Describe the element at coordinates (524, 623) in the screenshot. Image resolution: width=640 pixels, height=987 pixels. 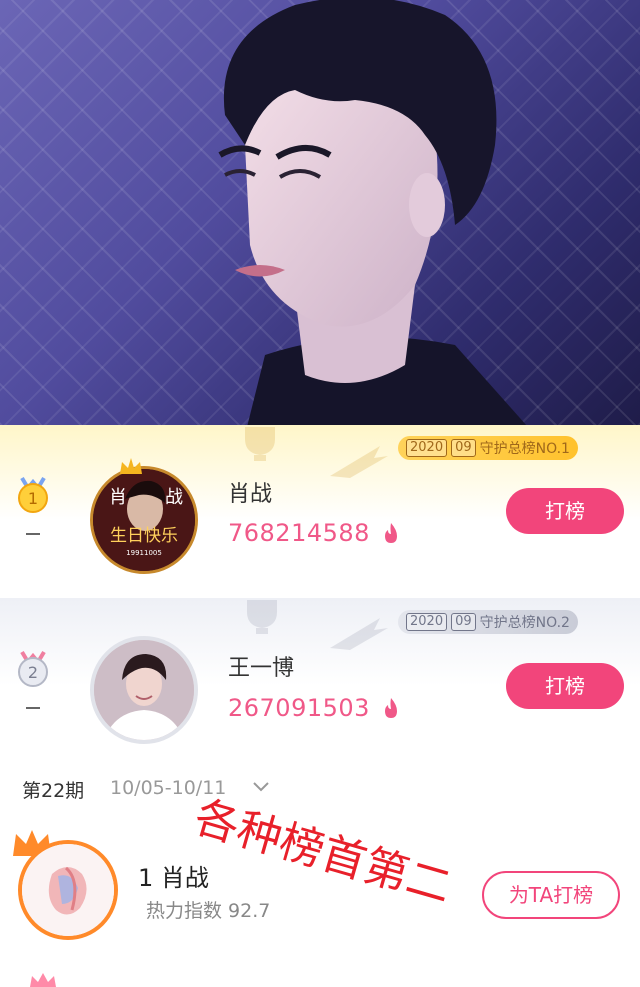
I see `tag-label: 守护总榜NO.2` at that location.